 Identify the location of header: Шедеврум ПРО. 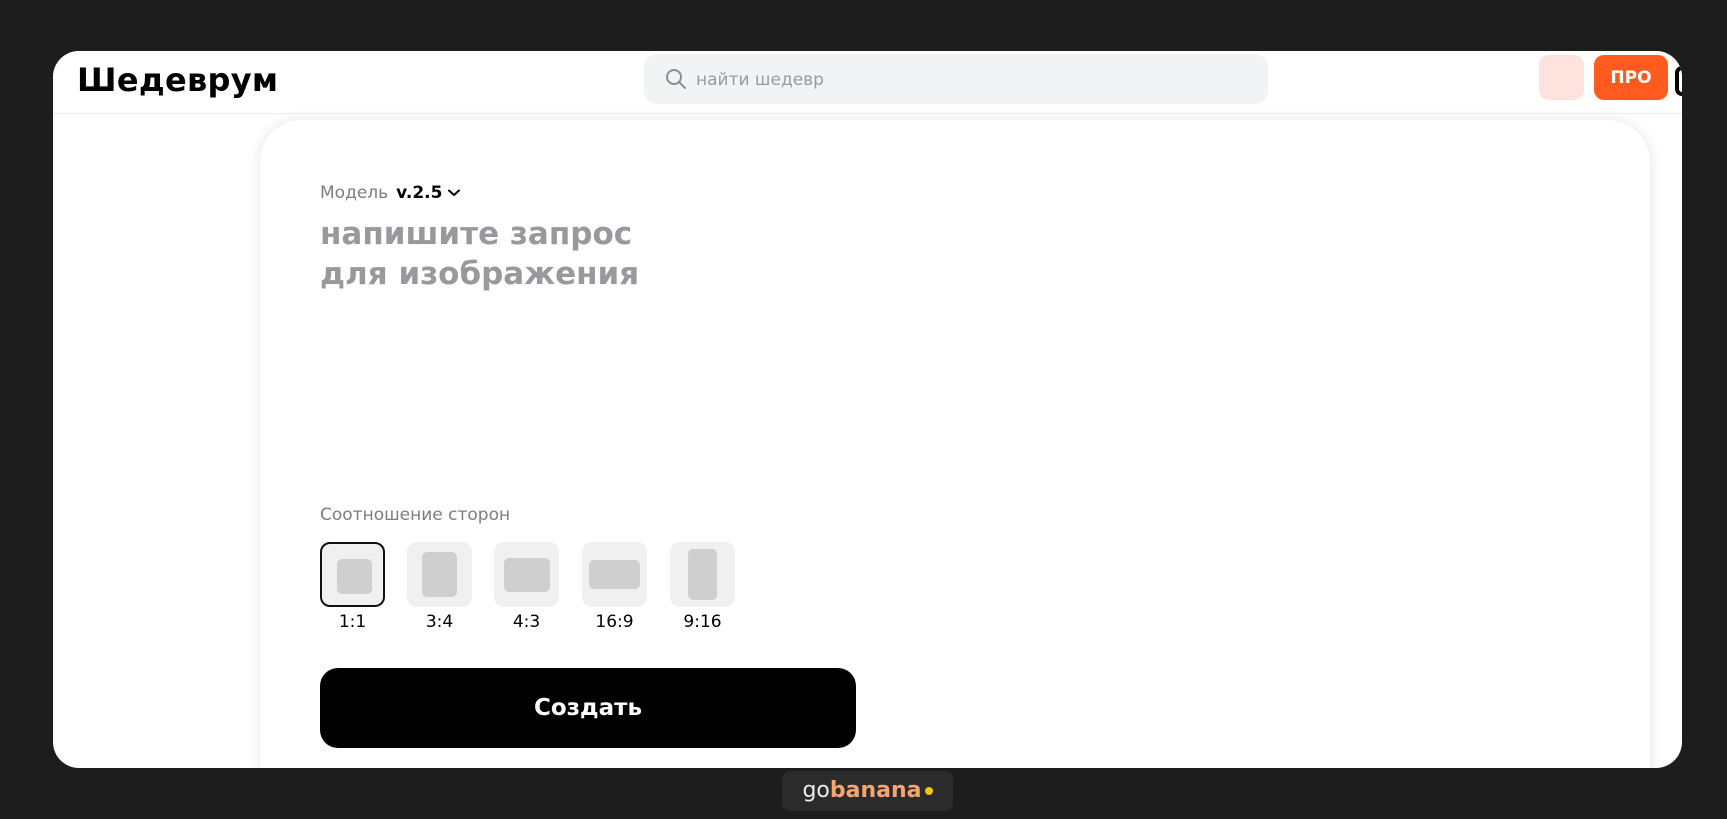
(867, 82).